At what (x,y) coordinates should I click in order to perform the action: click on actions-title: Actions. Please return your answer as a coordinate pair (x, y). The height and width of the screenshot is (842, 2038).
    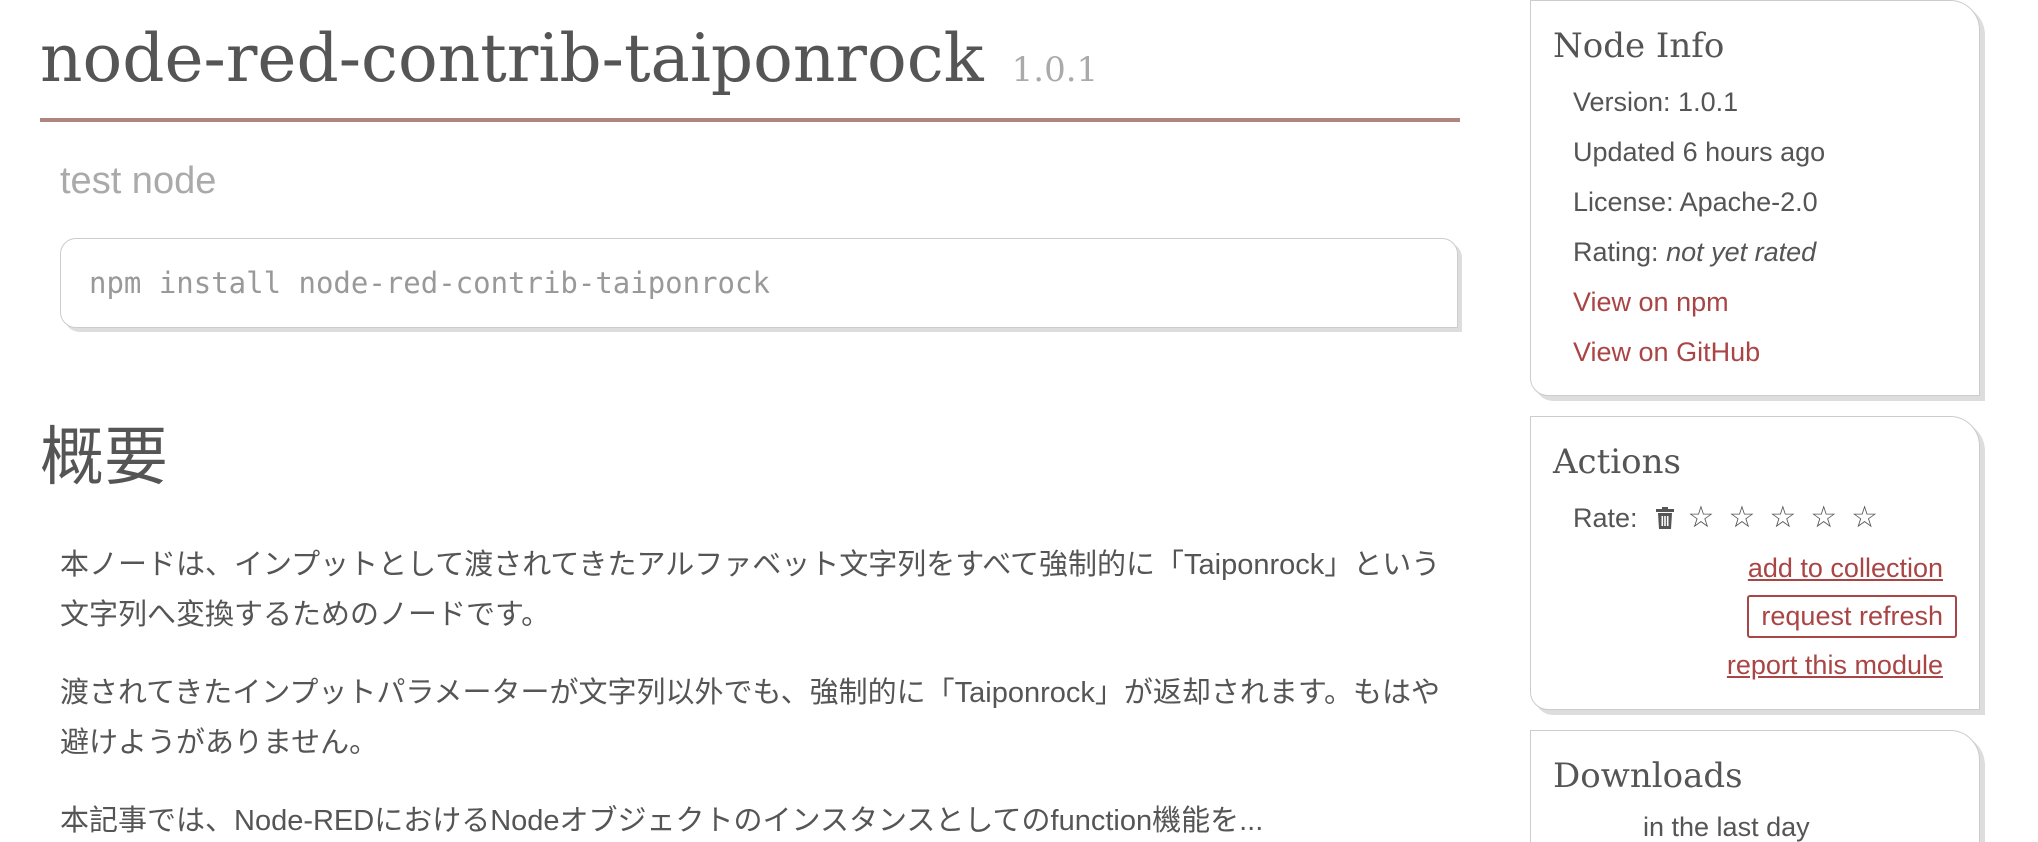
    Looking at the image, I should click on (1617, 462).